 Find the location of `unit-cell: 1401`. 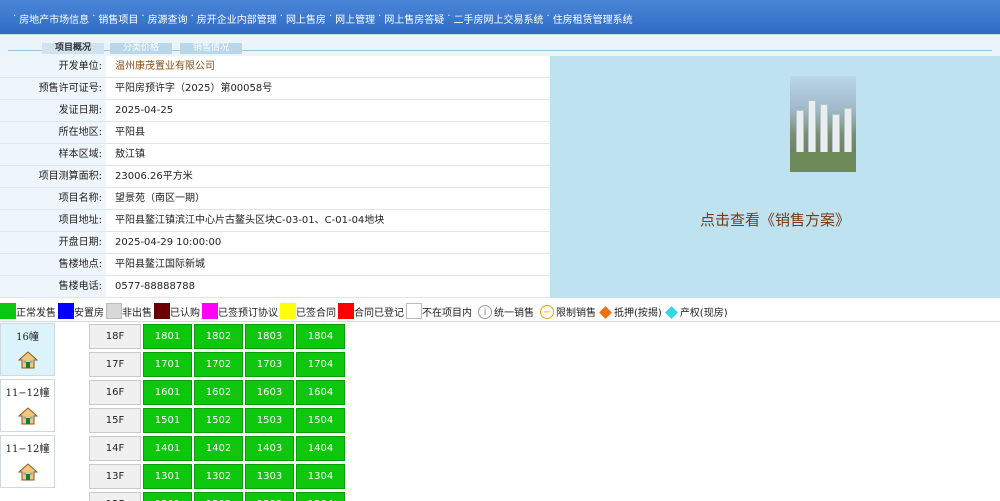

unit-cell: 1401 is located at coordinates (167, 448).